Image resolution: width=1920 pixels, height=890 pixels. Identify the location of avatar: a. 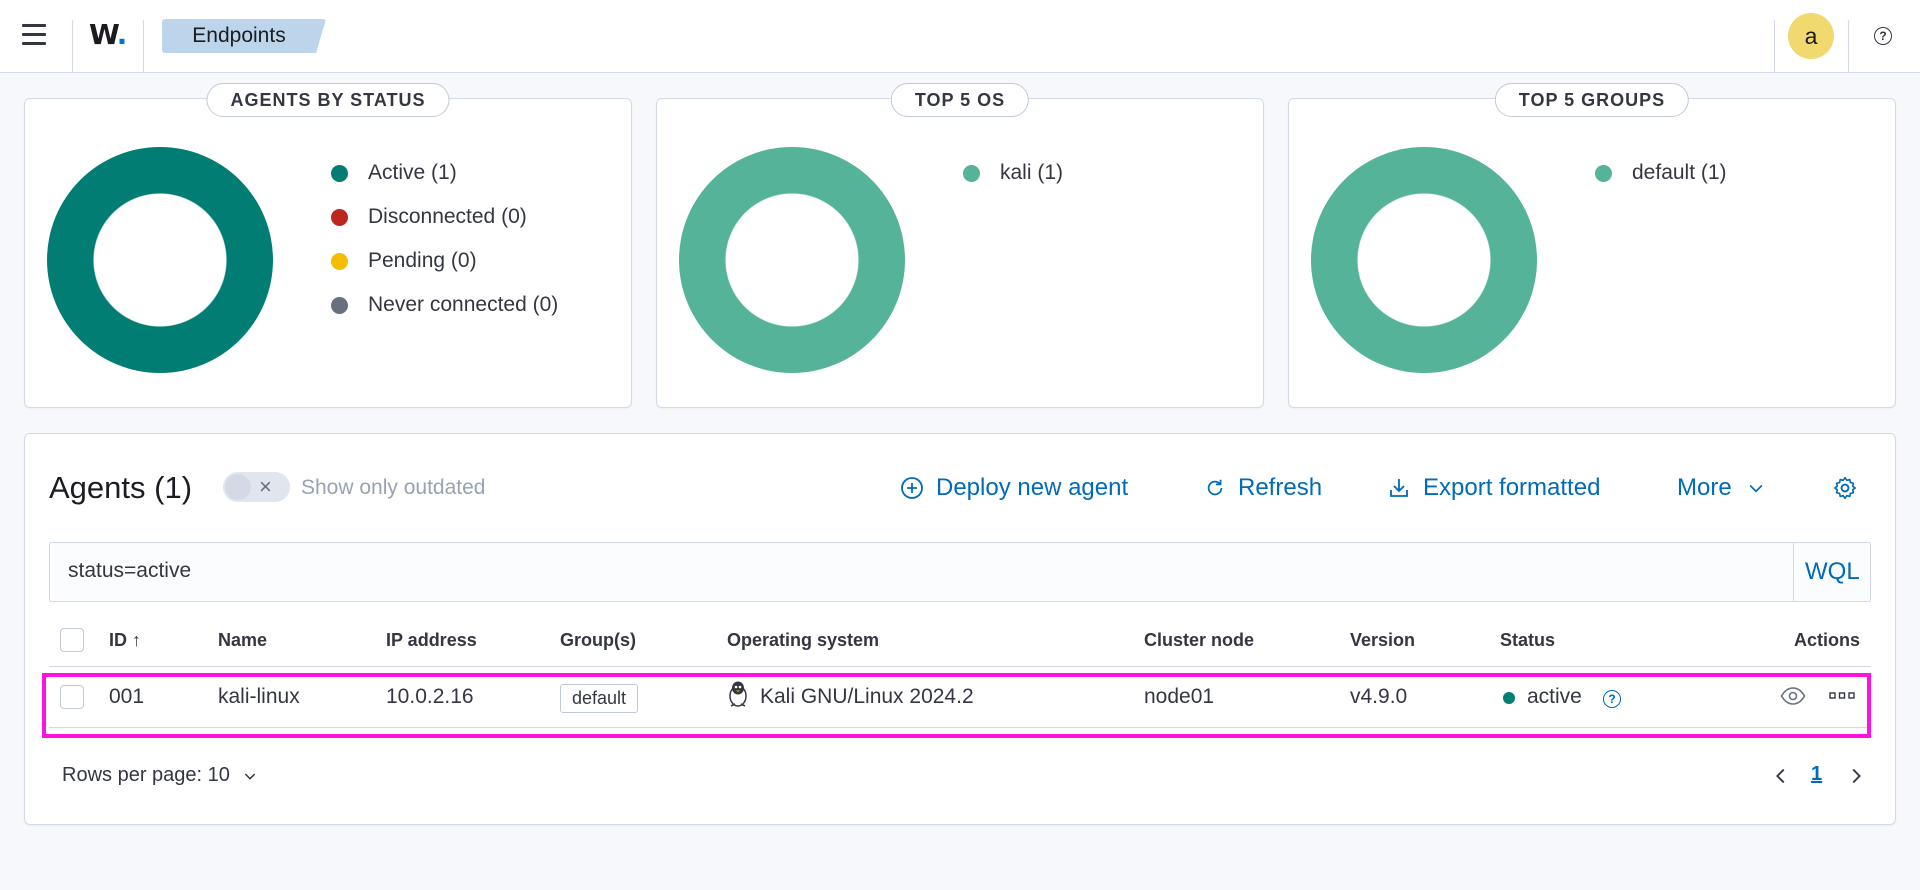
(1811, 36).